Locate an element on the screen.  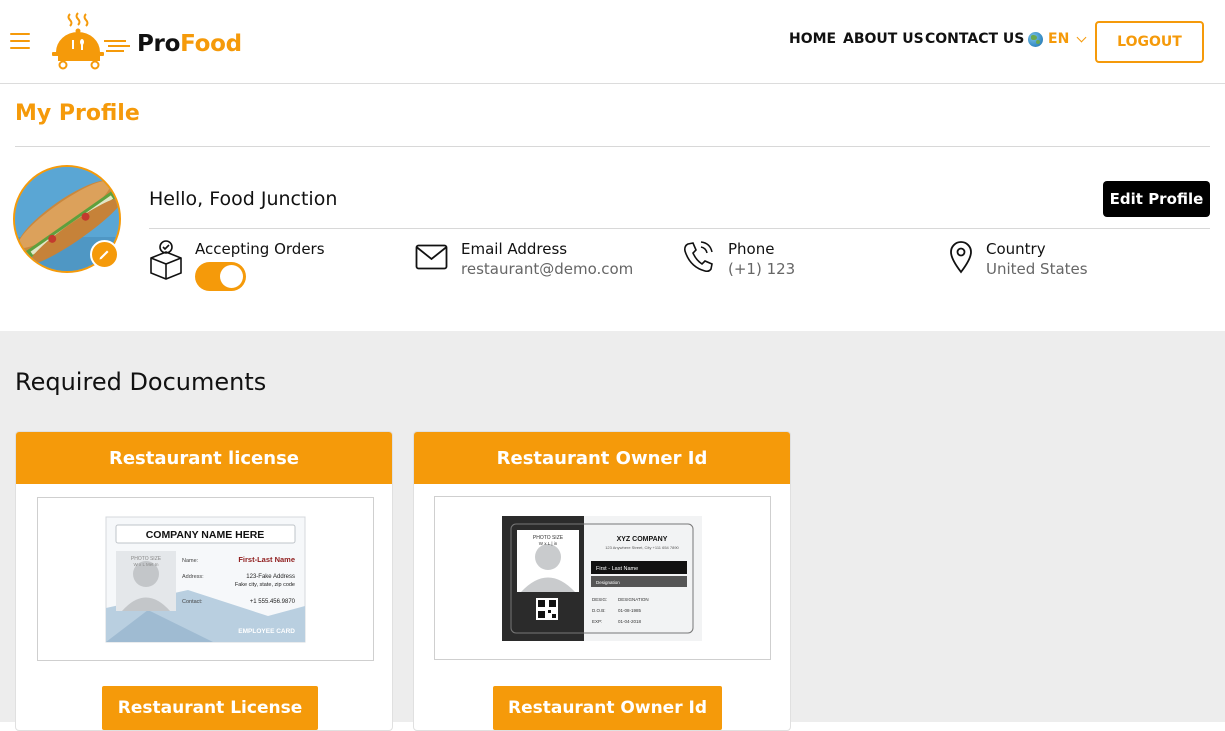
logo-text: ProFood is located at coordinates (189, 44).